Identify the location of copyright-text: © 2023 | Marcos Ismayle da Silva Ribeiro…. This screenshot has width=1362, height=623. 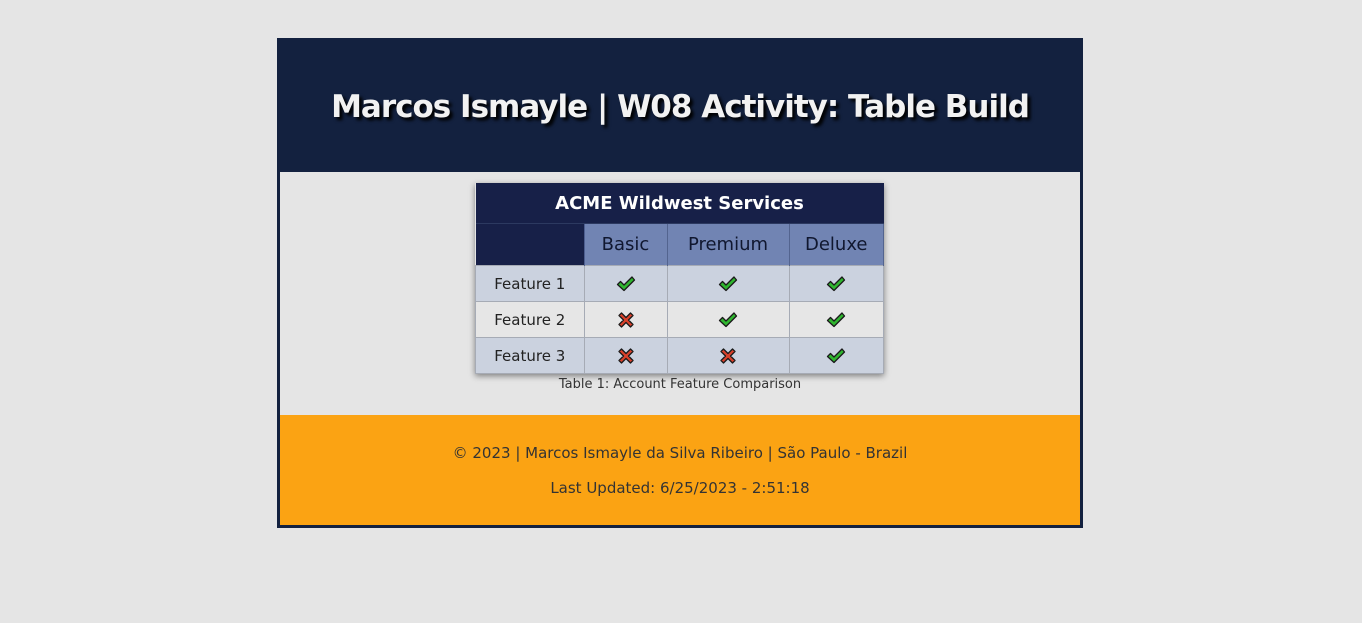
(680, 453).